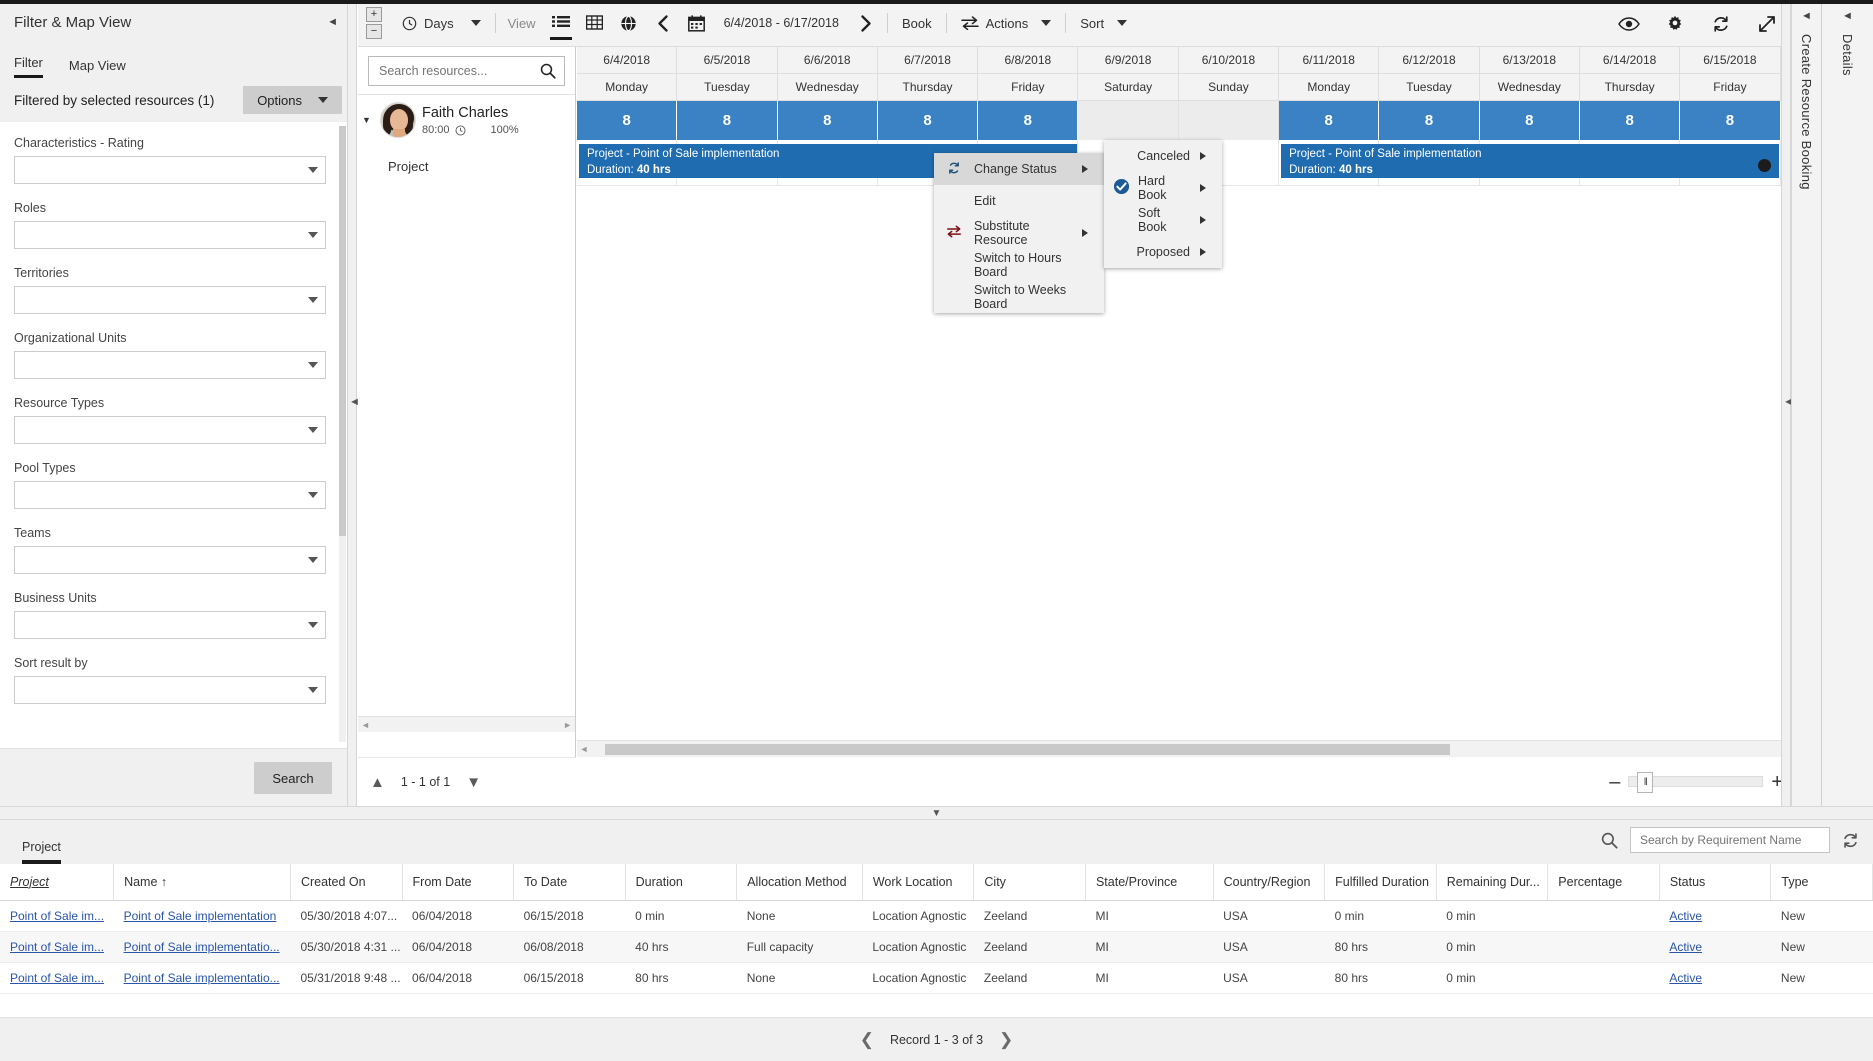 The image size is (1873, 1061). What do you see at coordinates (1675, 24) in the screenshot?
I see `gear-icon` at bounding box center [1675, 24].